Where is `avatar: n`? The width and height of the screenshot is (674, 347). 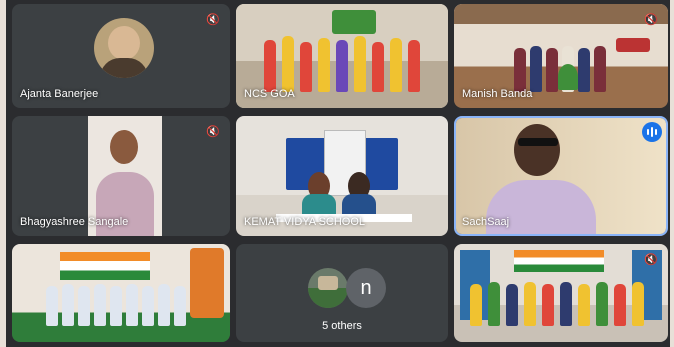
avatar: n is located at coordinates (366, 288).